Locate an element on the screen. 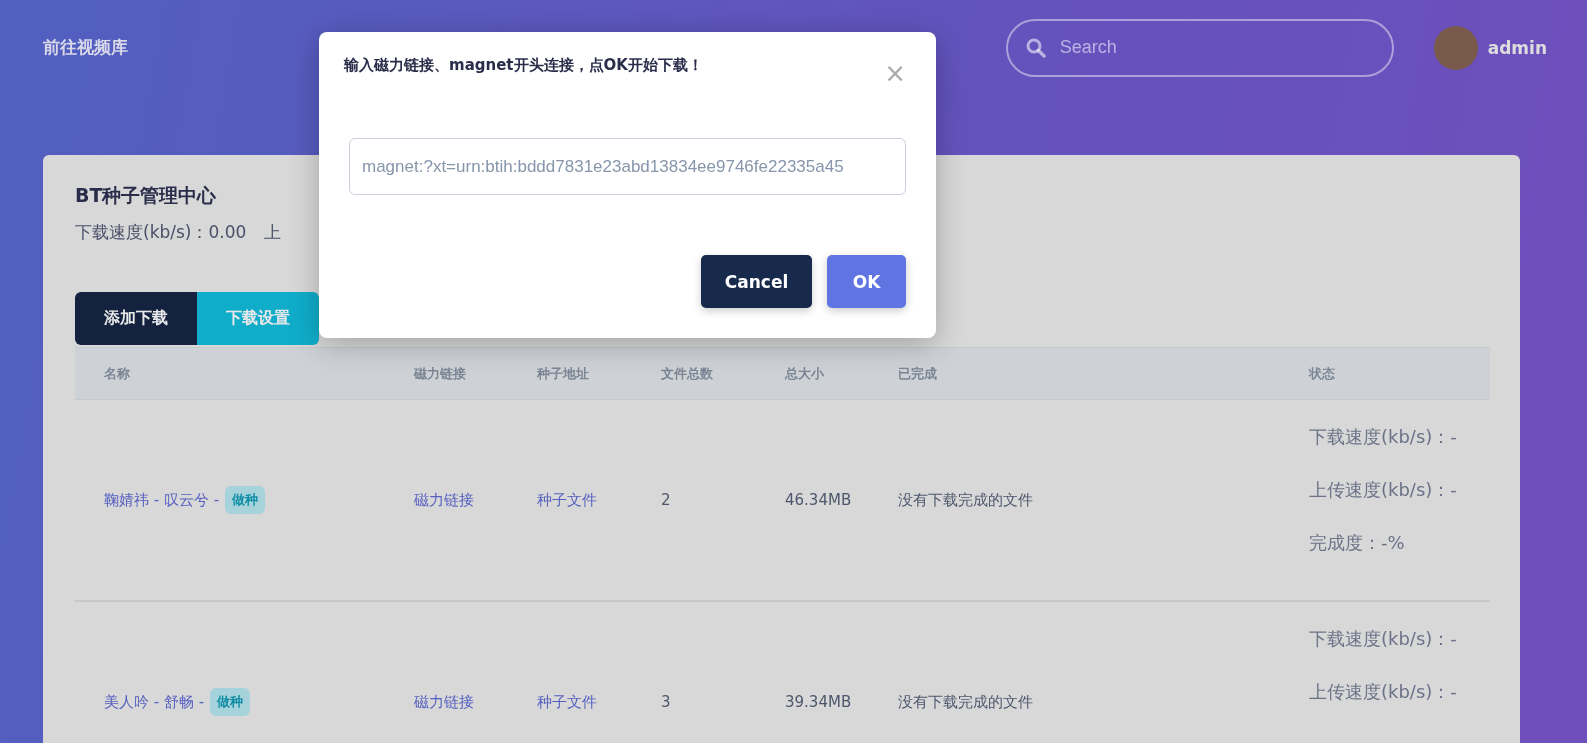 The width and height of the screenshot is (1587, 743). user-name: admin is located at coordinates (1517, 47).